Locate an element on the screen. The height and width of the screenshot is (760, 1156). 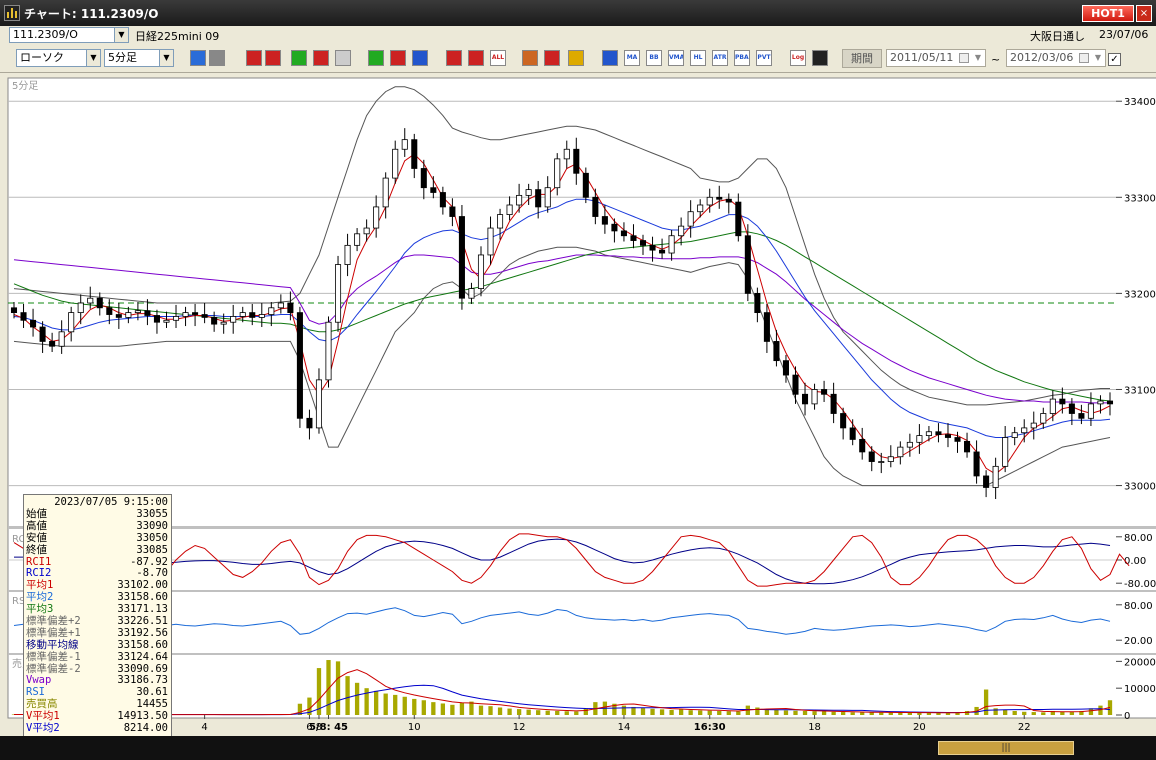
cursor-icon is located at coordinates (398, 58).